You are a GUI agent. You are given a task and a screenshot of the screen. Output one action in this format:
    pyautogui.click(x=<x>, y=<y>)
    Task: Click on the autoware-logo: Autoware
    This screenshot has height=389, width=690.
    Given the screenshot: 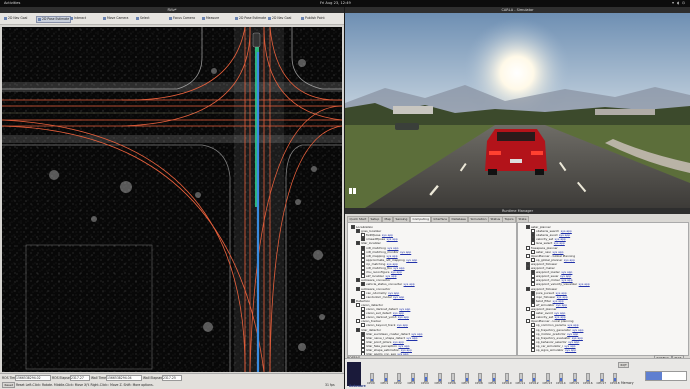 What is the action you would take?
    pyautogui.click(x=357, y=386)
    